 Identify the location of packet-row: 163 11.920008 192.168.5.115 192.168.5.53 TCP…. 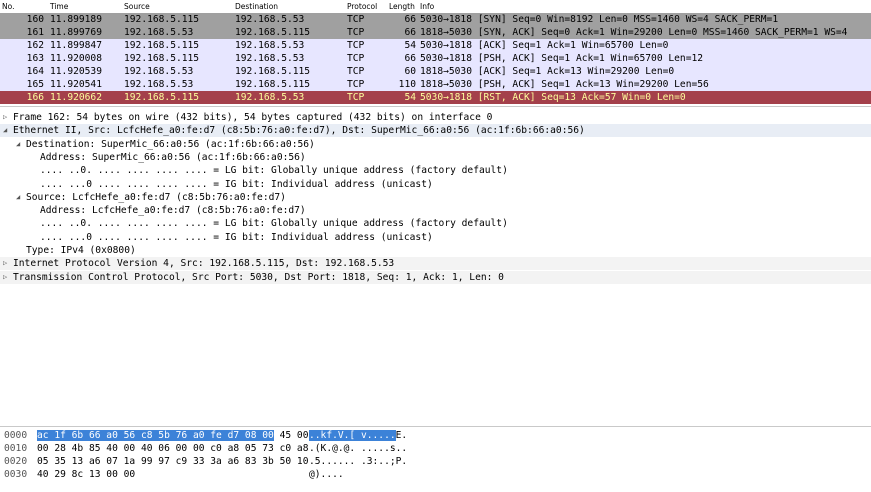
(435, 58).